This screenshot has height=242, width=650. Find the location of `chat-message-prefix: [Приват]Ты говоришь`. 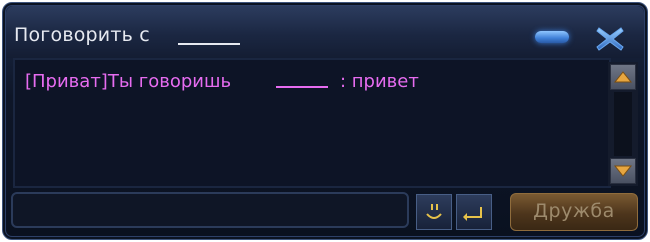

chat-message-prefix: [Приват]Ты говоришь is located at coordinates (128, 81).